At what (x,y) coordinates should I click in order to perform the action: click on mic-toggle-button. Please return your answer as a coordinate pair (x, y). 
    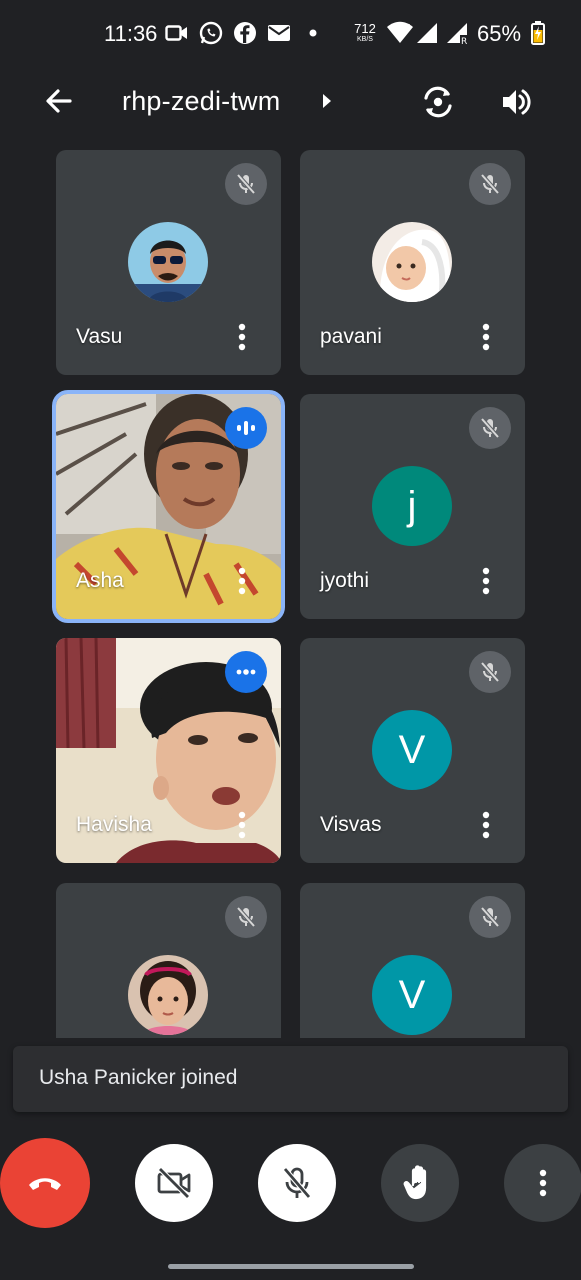
    Looking at the image, I should click on (297, 1183).